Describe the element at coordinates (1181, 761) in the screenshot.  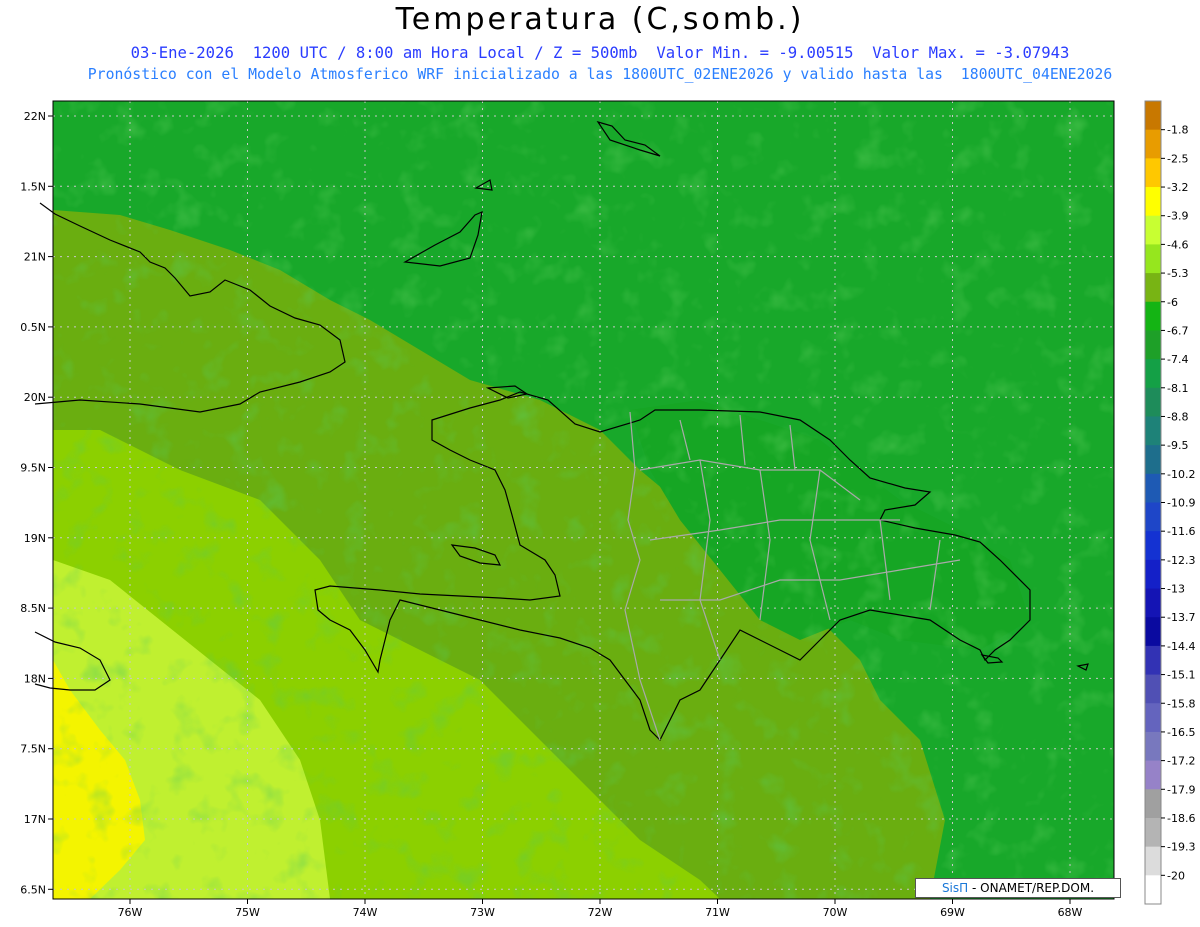
I see `colorbar-label: -17.2` at that location.